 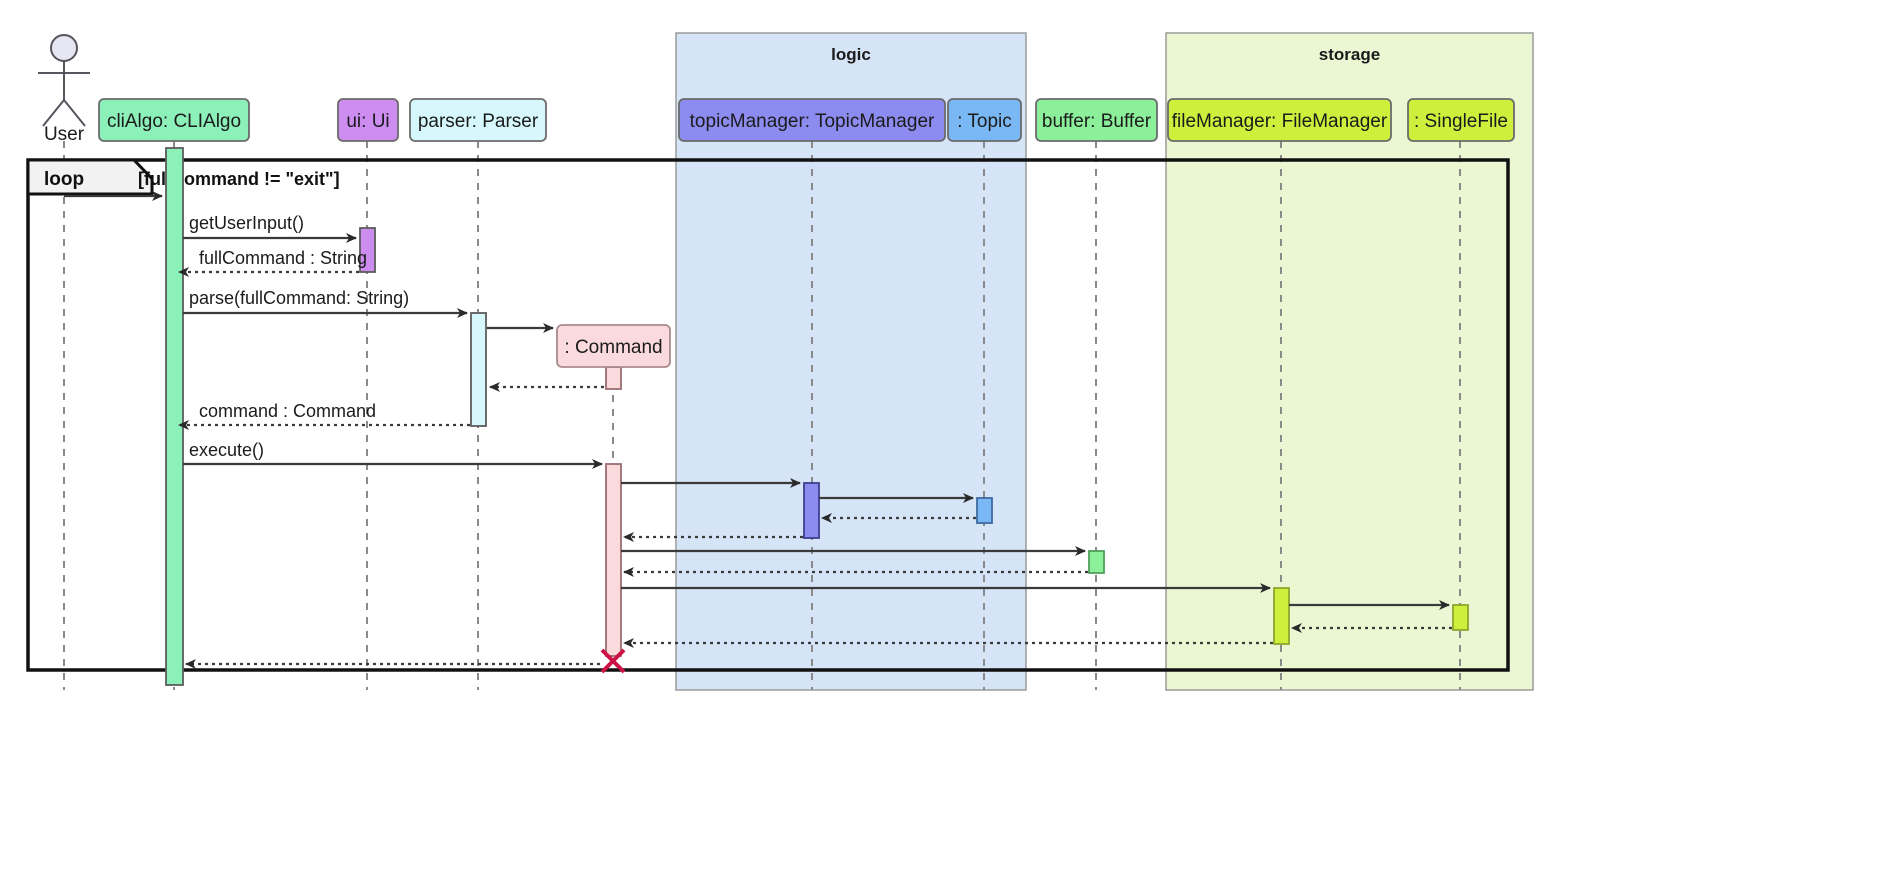 I want to click on participant-label: : Topic, so click(x=984, y=121).